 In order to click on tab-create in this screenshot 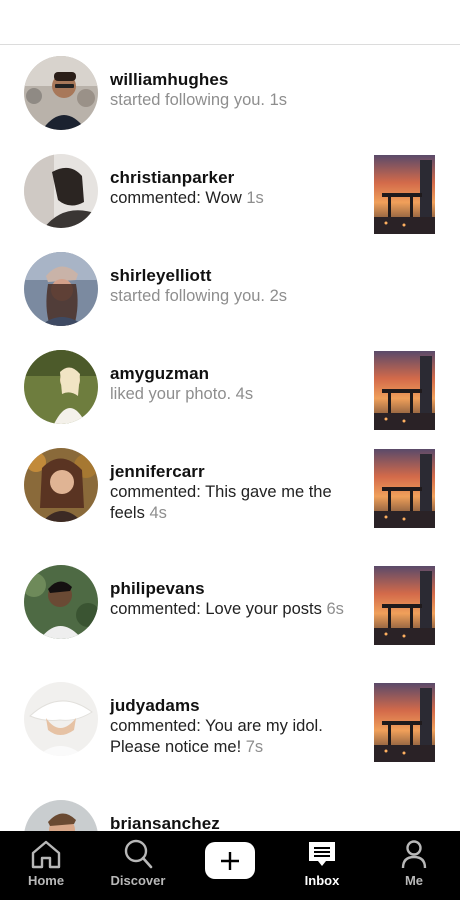, I will do `click(230, 865)`.